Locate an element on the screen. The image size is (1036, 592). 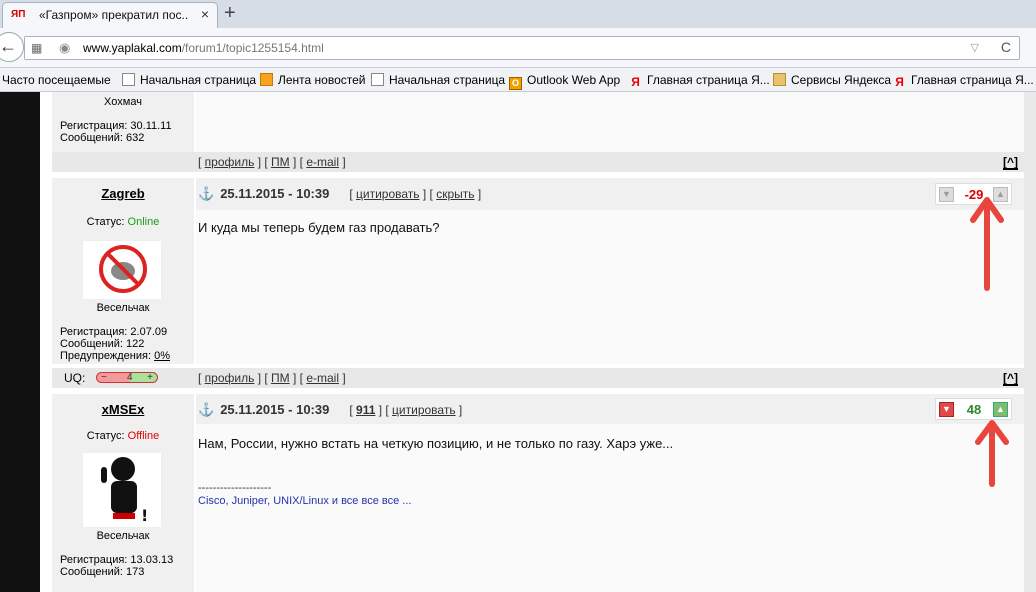
biker-avatar-icon: ! is located at coordinates (124, 491).